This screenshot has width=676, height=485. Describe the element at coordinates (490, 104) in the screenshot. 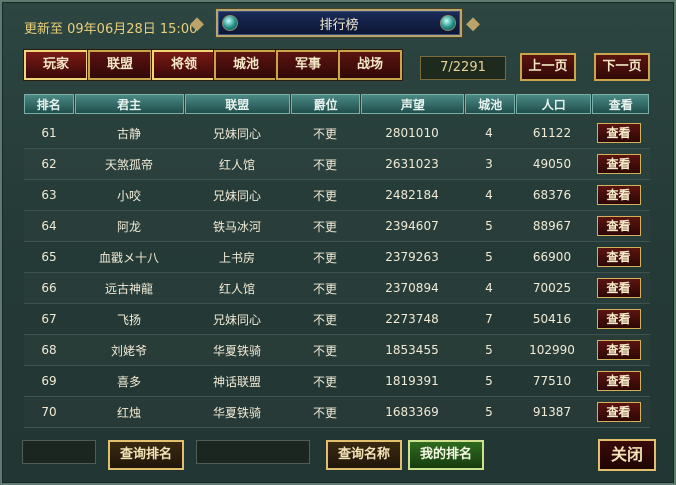

I see `column-header-cities: 城池` at that location.